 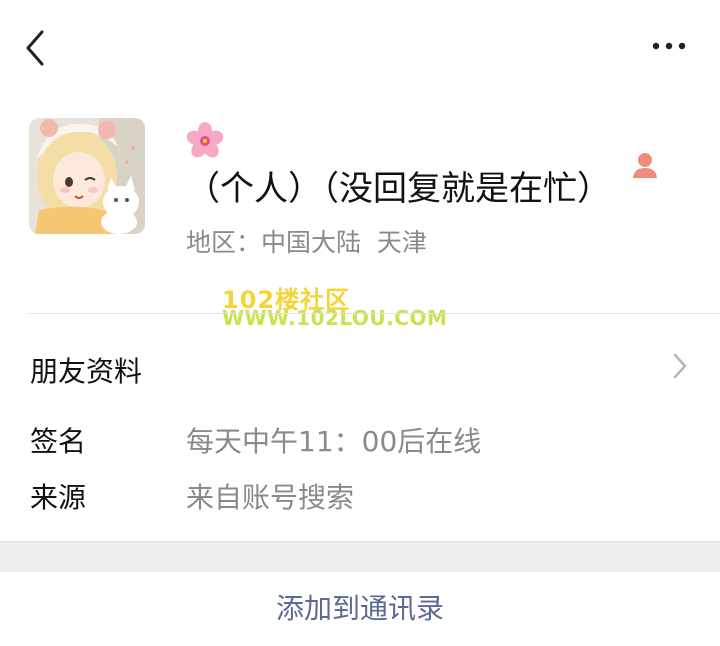 I want to click on back-button, so click(x=36, y=48).